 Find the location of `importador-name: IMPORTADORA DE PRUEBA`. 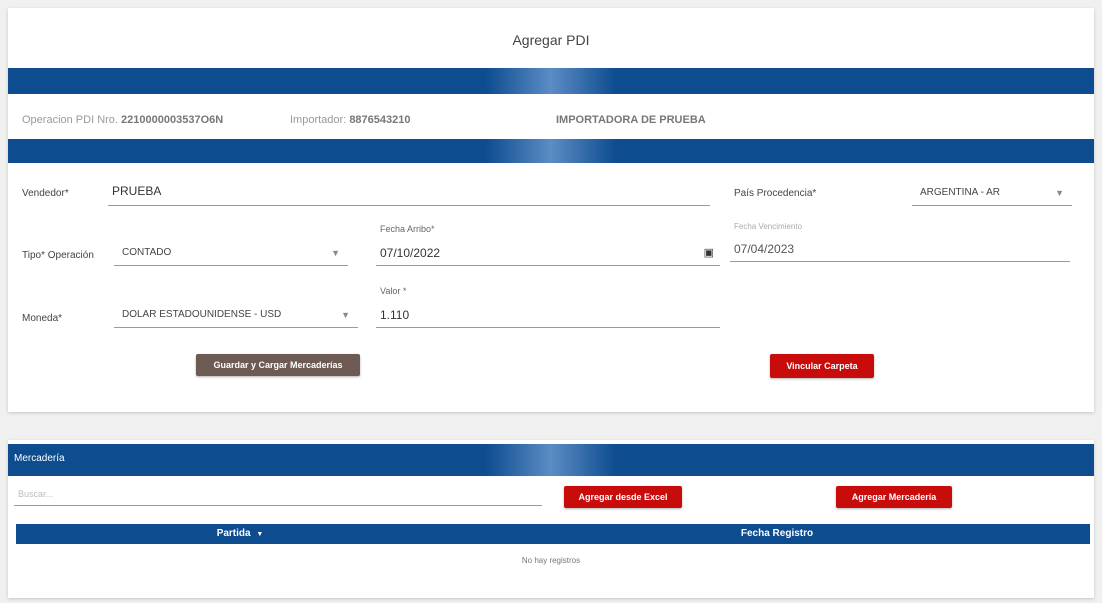

importador-name: IMPORTADORA DE PRUEBA is located at coordinates (631, 120).